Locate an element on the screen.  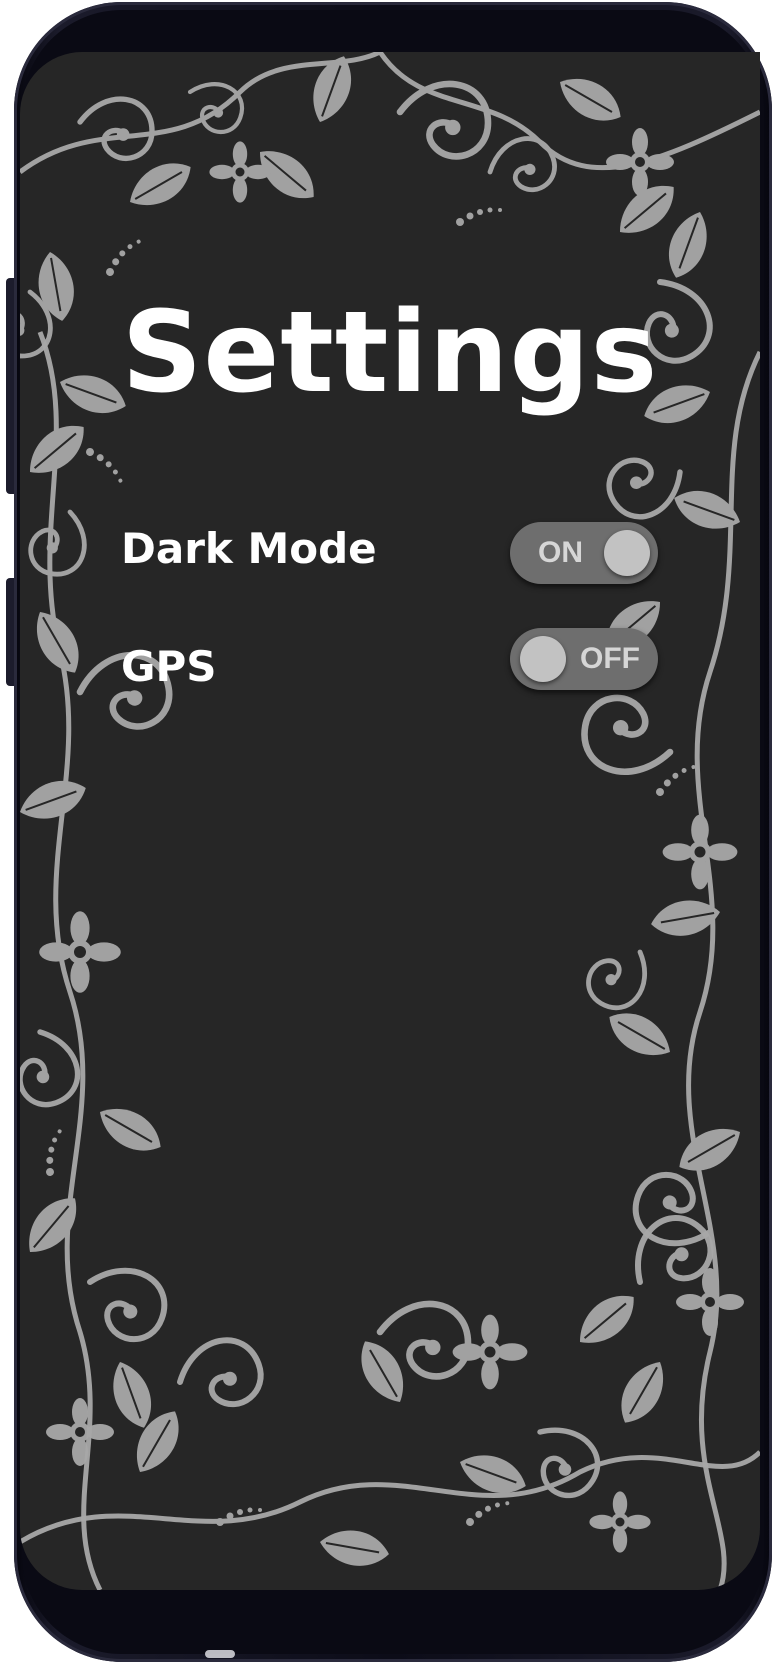
bottom-edge-highlight is located at coordinates (220, 1654).